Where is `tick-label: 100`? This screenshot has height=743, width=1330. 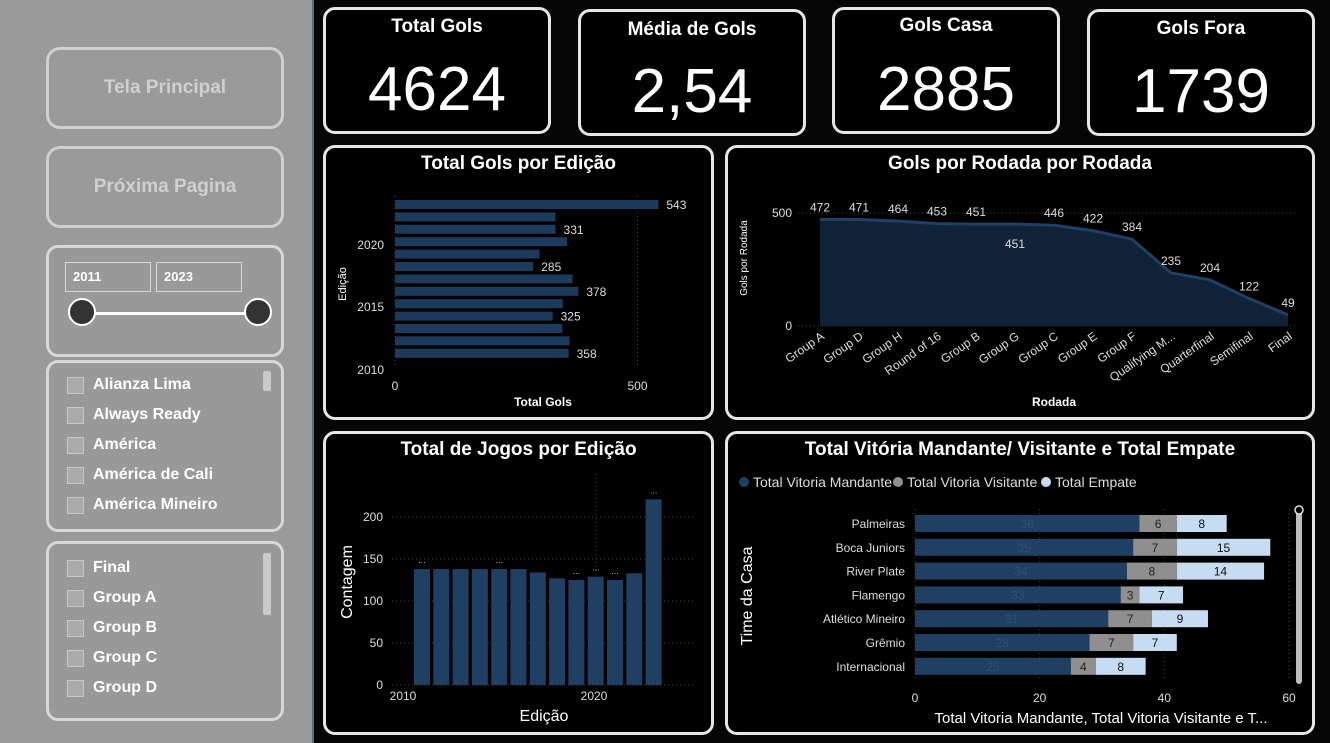
tick-label: 100 is located at coordinates (373, 601).